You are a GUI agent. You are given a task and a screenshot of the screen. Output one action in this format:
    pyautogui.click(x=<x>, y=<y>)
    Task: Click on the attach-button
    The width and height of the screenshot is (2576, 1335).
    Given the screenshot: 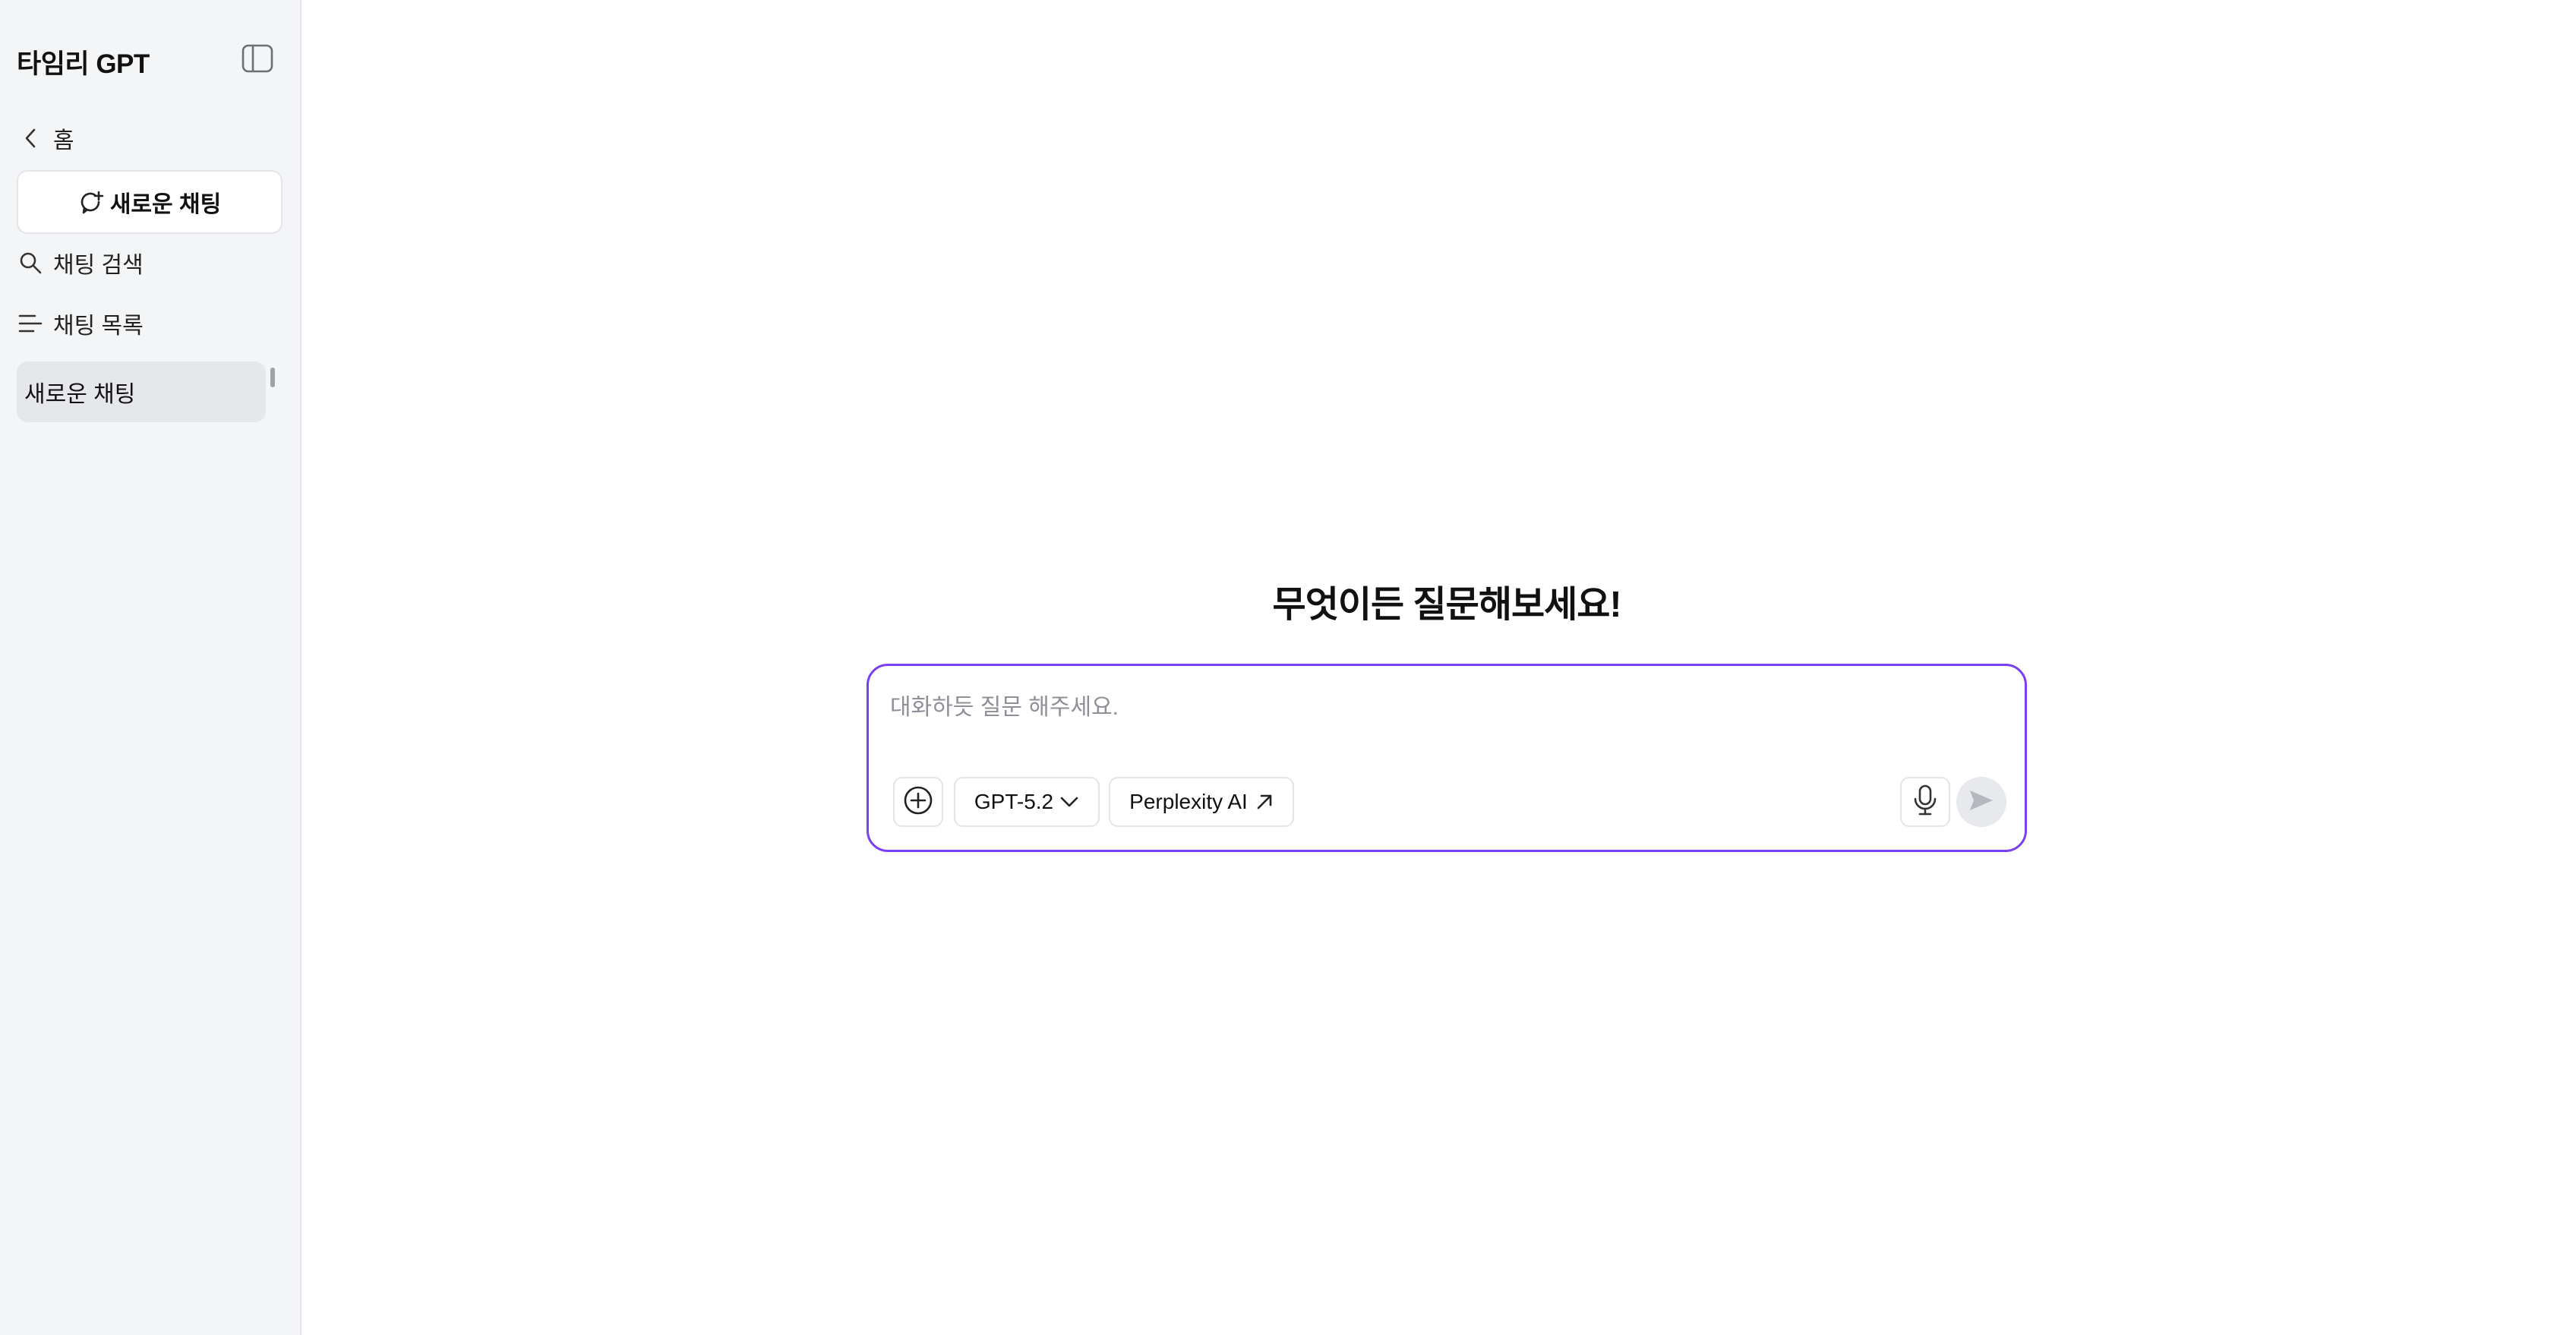 What is the action you would take?
    pyautogui.click(x=918, y=802)
    